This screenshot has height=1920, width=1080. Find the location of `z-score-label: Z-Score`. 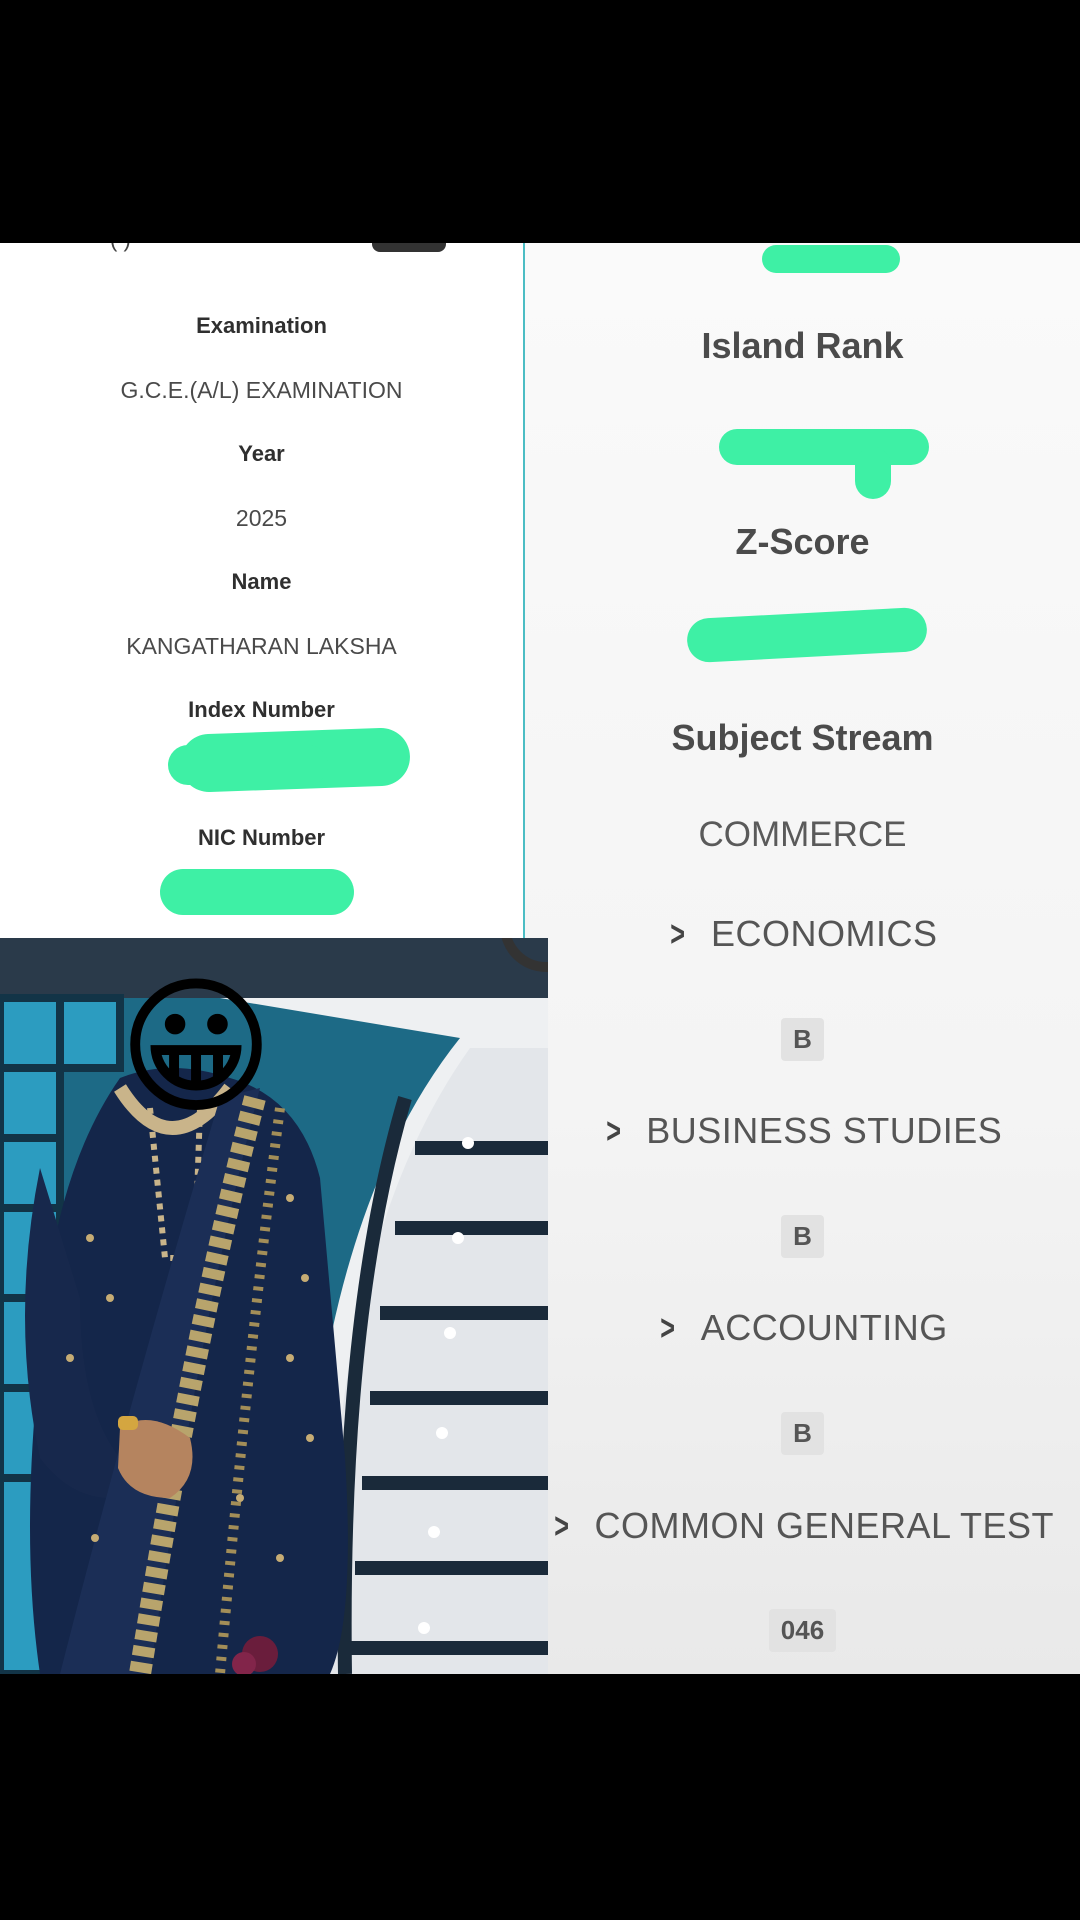

z-score-label: Z-Score is located at coordinates (802, 541).